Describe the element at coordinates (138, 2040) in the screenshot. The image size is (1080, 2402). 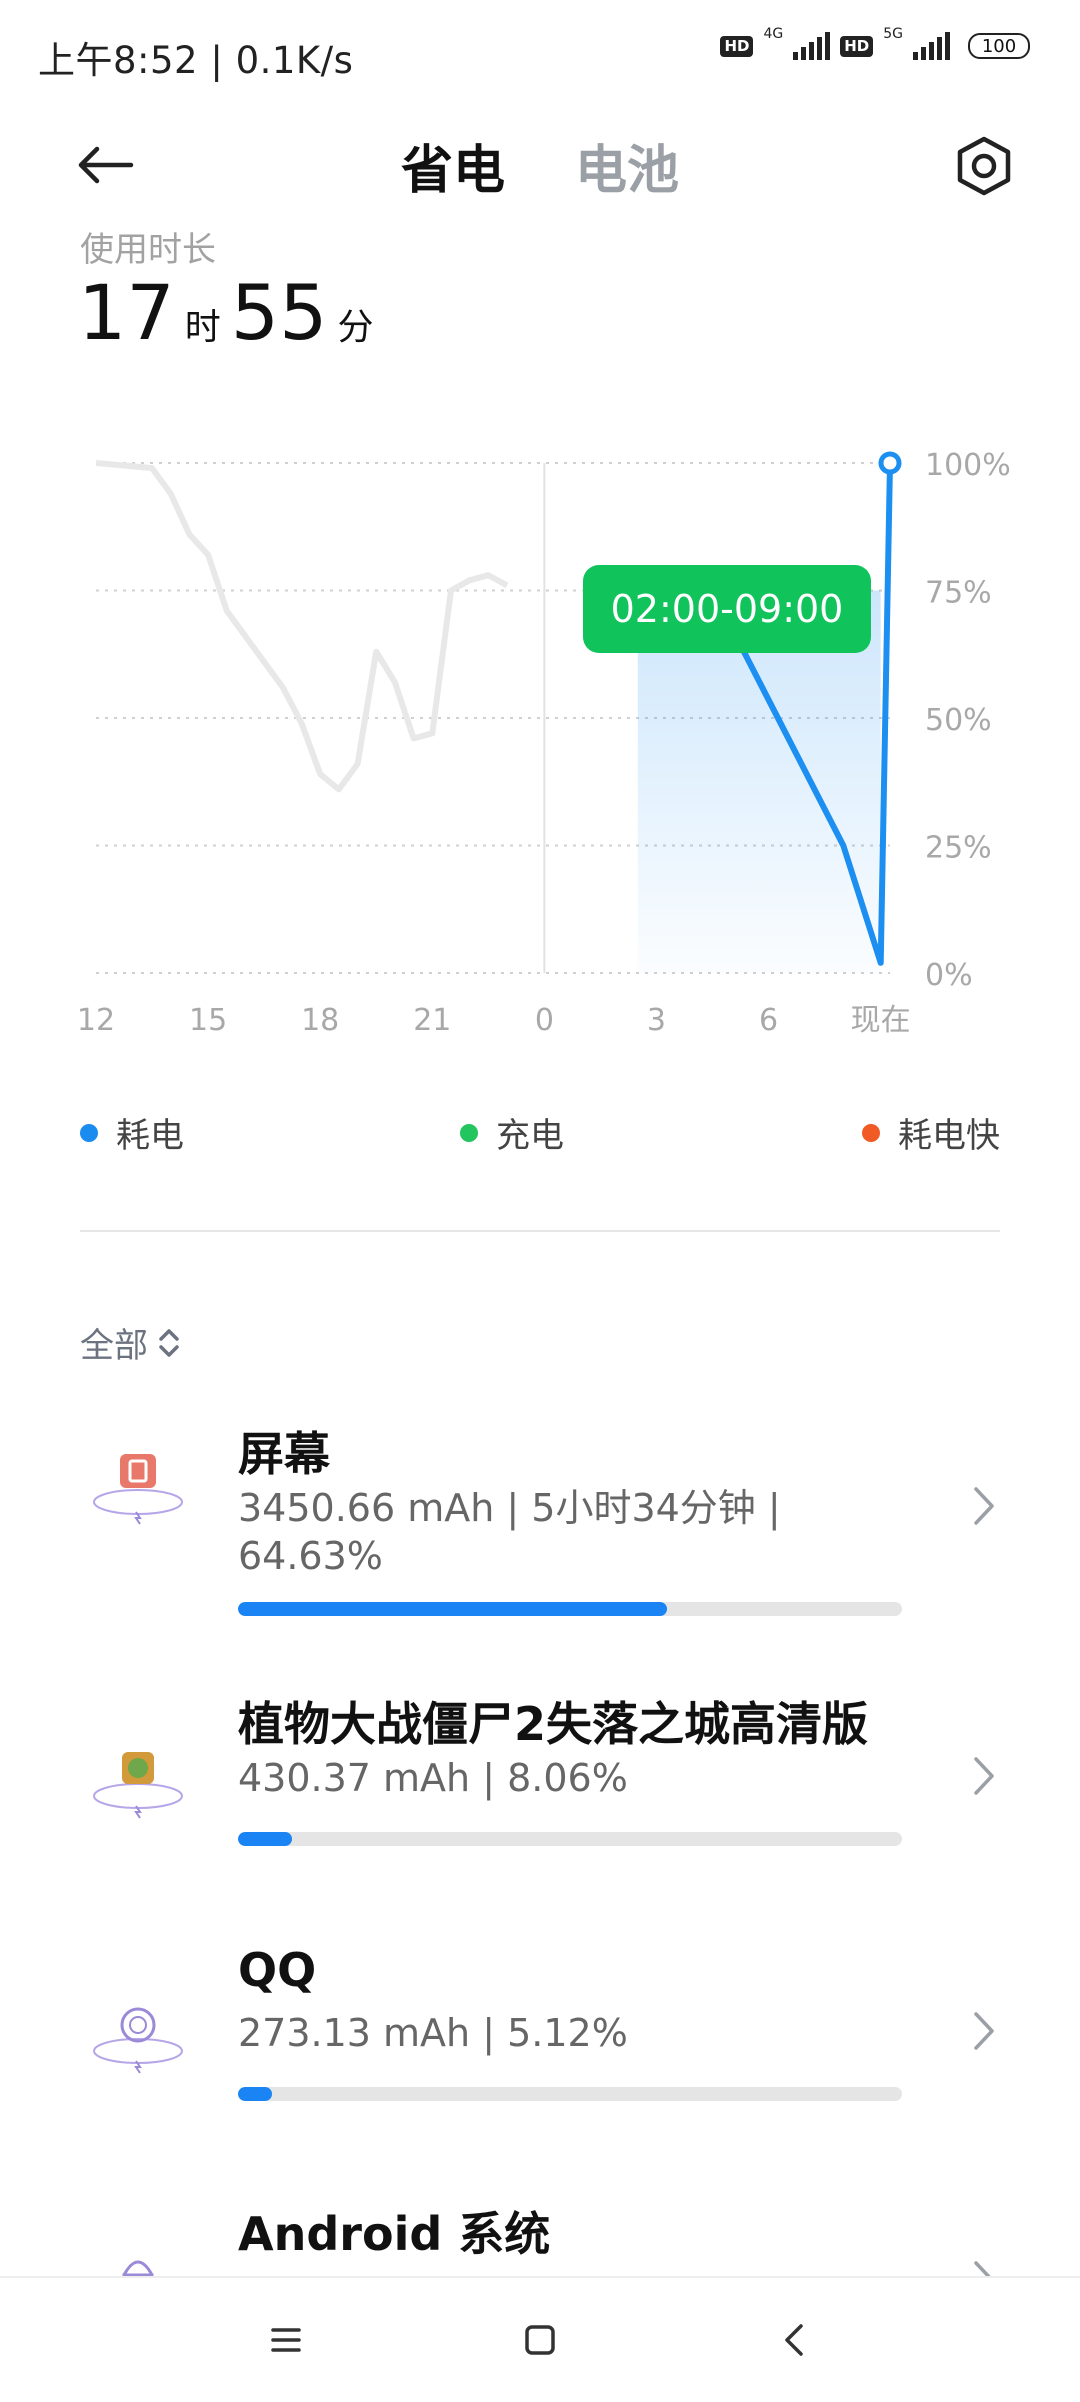
I see `qq-app-icon` at that location.